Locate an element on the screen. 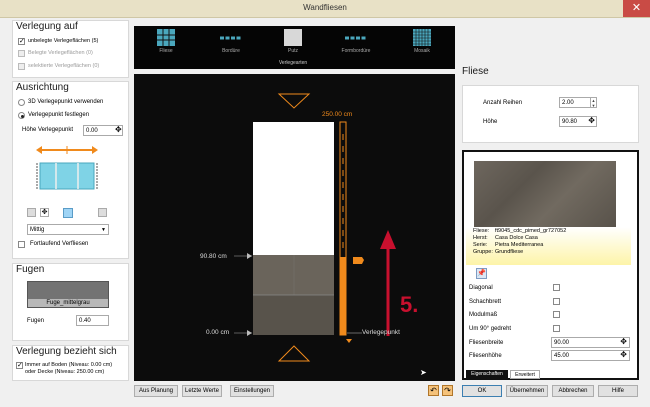 This screenshot has height=407, width=650. tool-formbordure-label: Formbordüre is located at coordinates (356, 51).